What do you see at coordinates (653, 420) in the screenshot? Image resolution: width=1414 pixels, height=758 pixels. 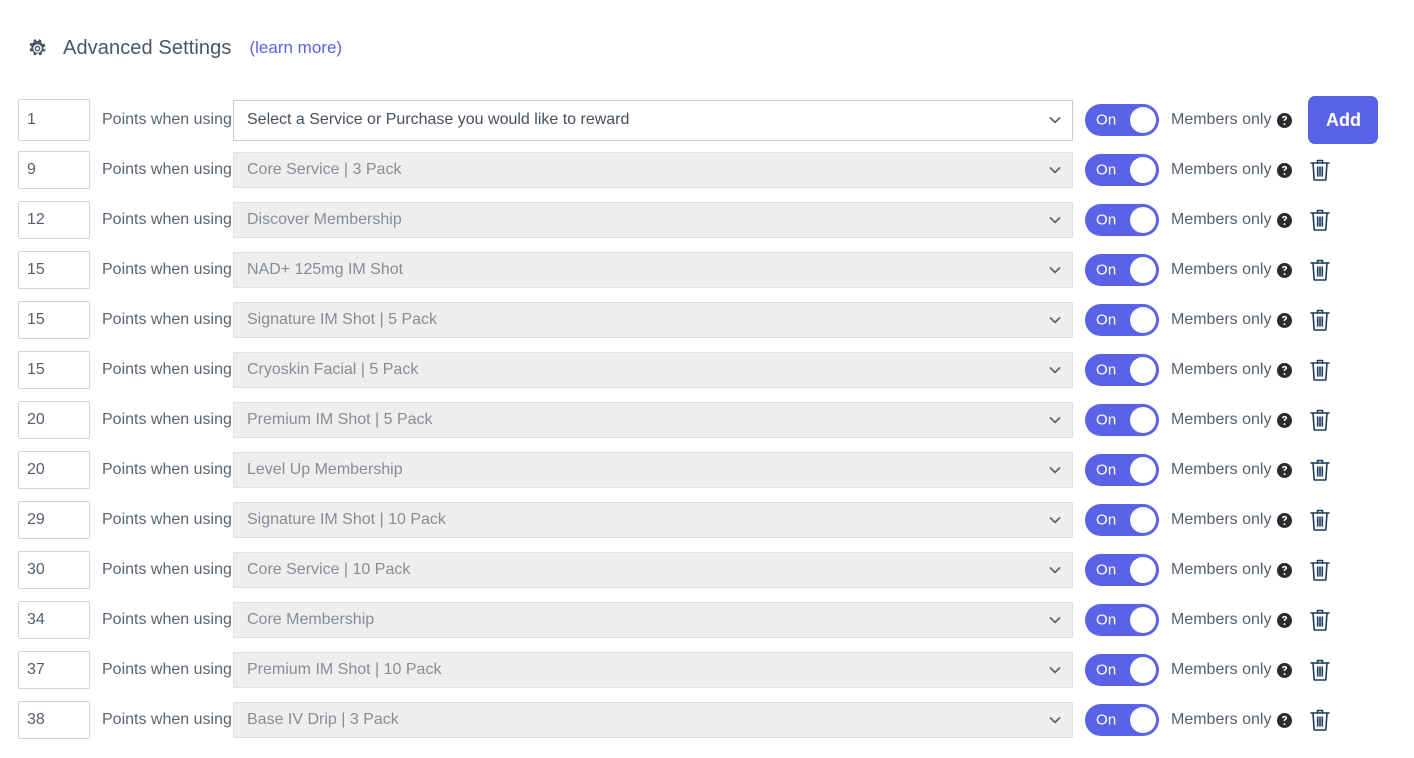 I see `service-select: Premium IM Shot | 5 Pack` at bounding box center [653, 420].